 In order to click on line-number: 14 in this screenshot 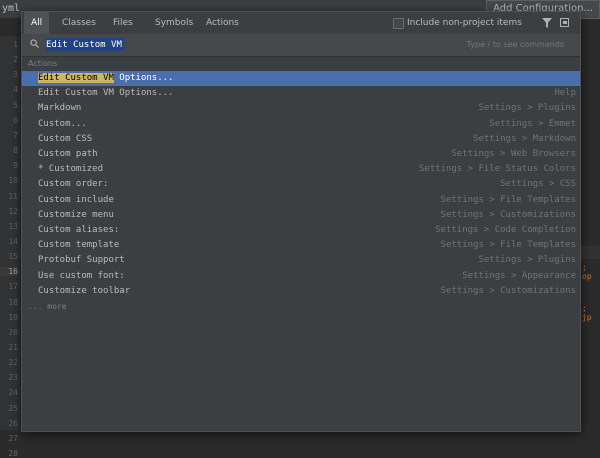, I will do `click(13, 241)`.